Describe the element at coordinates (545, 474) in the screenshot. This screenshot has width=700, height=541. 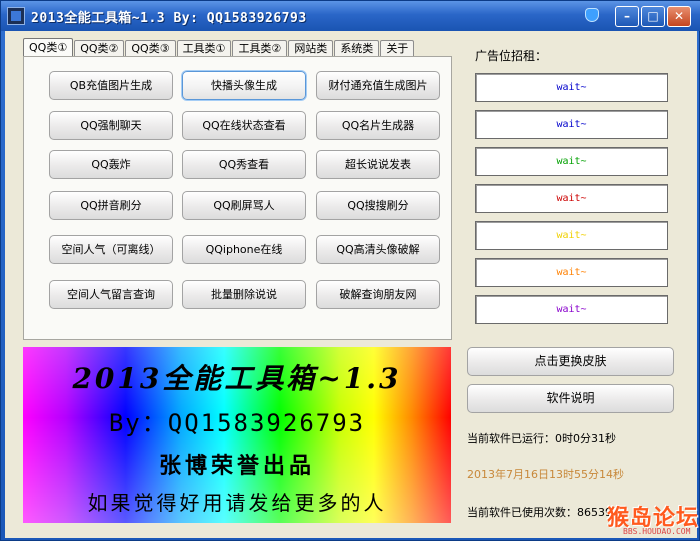
I see `datetime-status: 2013年7月16日13时55分14秒` at that location.